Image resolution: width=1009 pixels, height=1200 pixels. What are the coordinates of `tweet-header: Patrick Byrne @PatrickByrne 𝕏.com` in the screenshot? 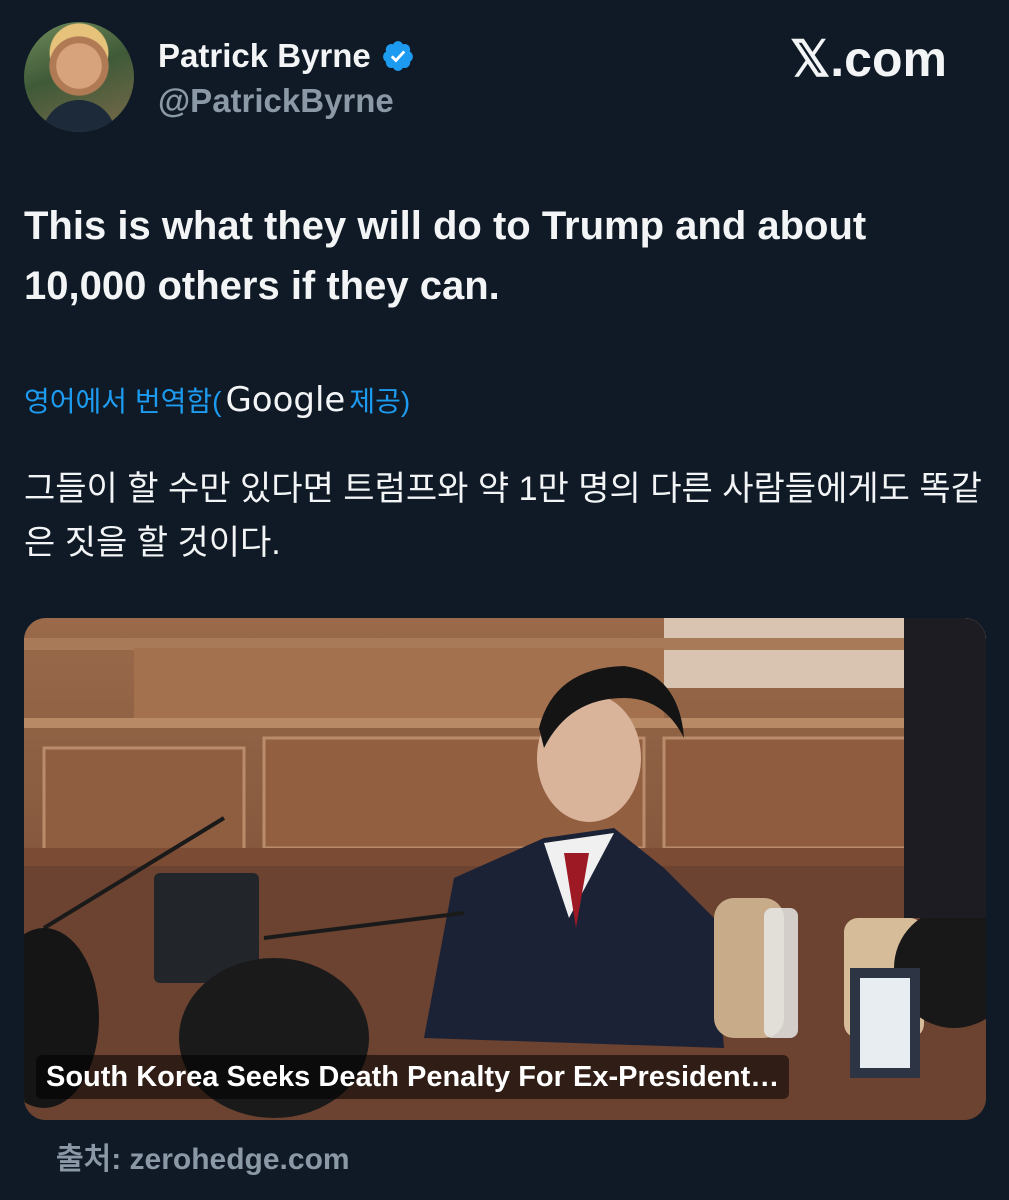 It's located at (504, 75).